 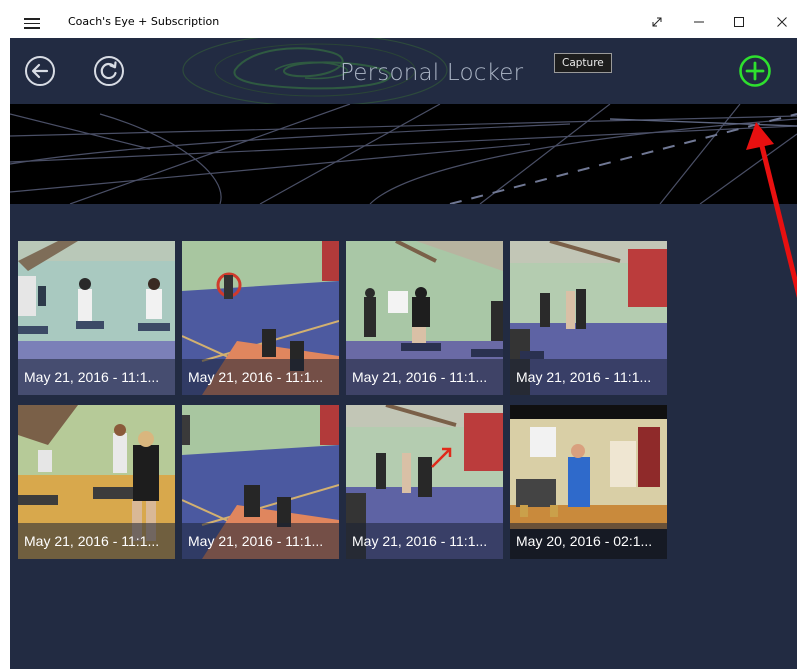 I want to click on window-title: Coach's Eye + Subscription, so click(x=144, y=21).